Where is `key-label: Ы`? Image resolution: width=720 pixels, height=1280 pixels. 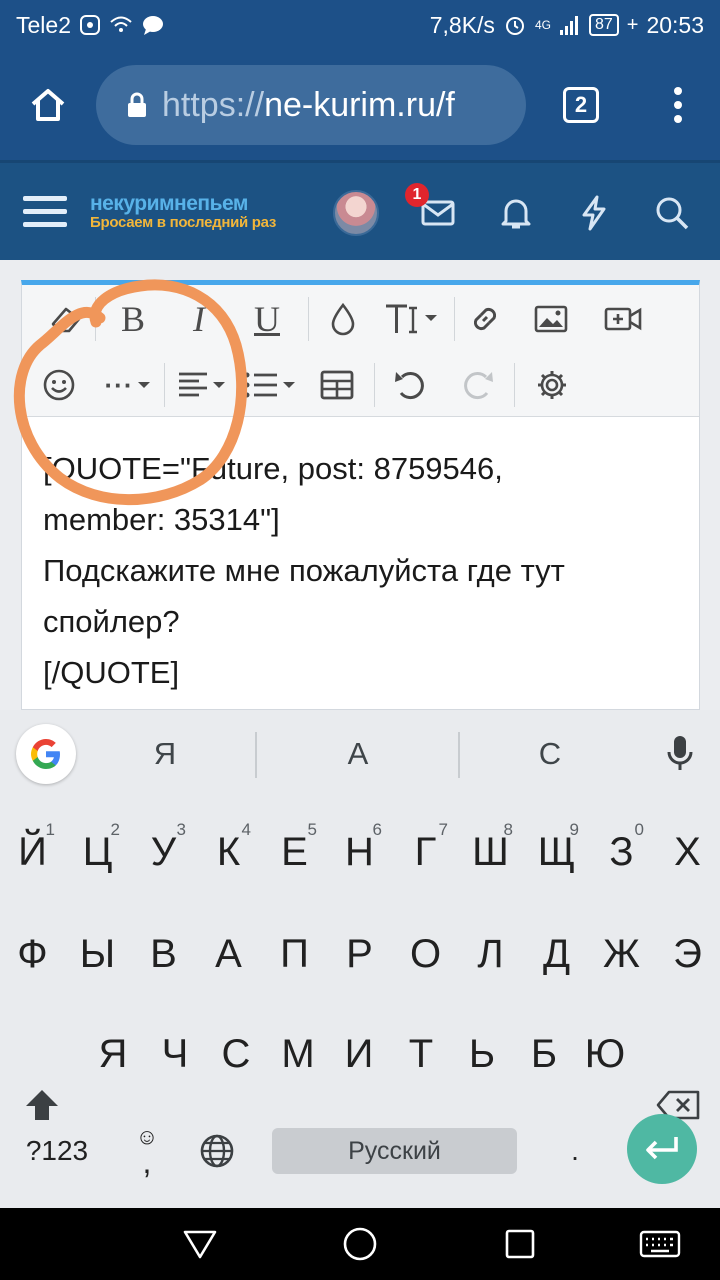
key-label: Ы is located at coordinates (97, 953).